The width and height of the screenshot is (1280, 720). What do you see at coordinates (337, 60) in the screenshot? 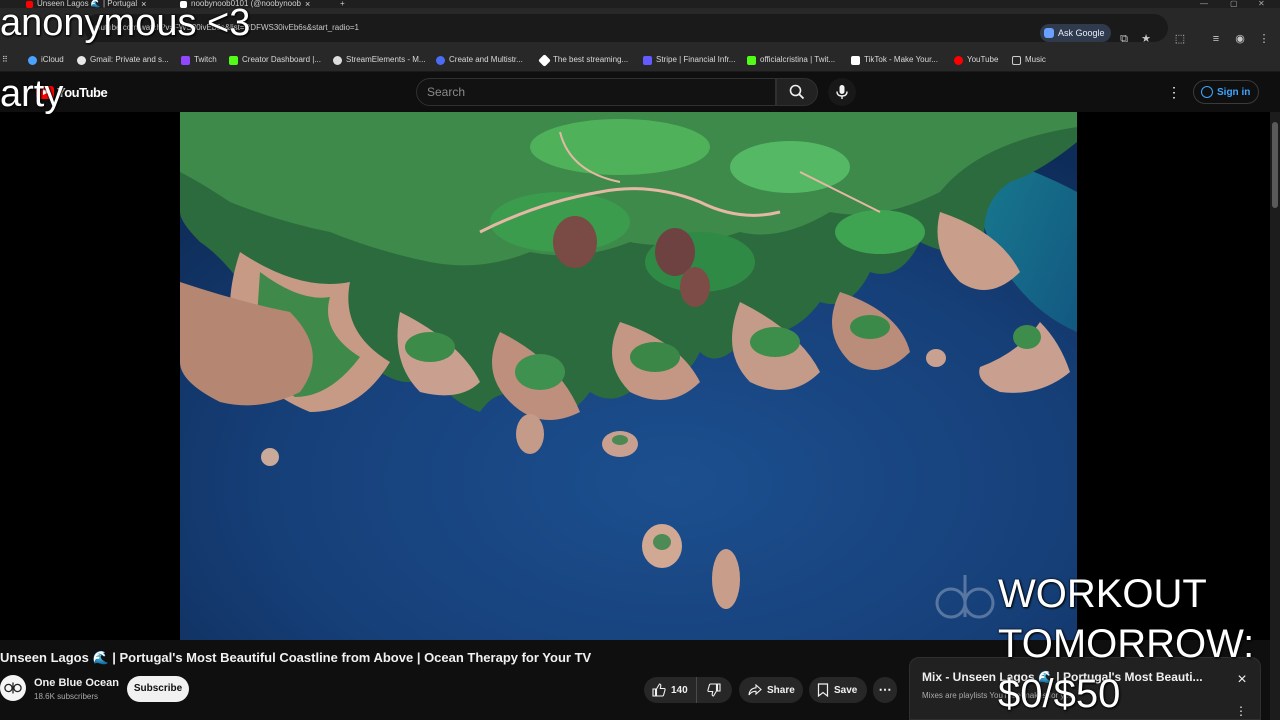
I see `streamelements-icon` at bounding box center [337, 60].